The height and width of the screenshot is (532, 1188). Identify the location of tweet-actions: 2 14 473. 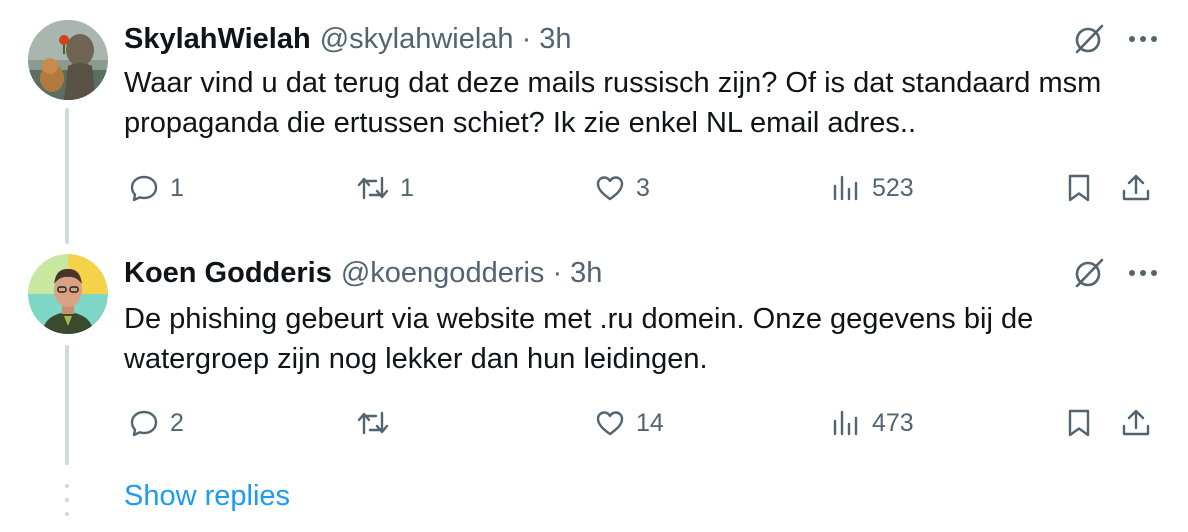
(641, 423).